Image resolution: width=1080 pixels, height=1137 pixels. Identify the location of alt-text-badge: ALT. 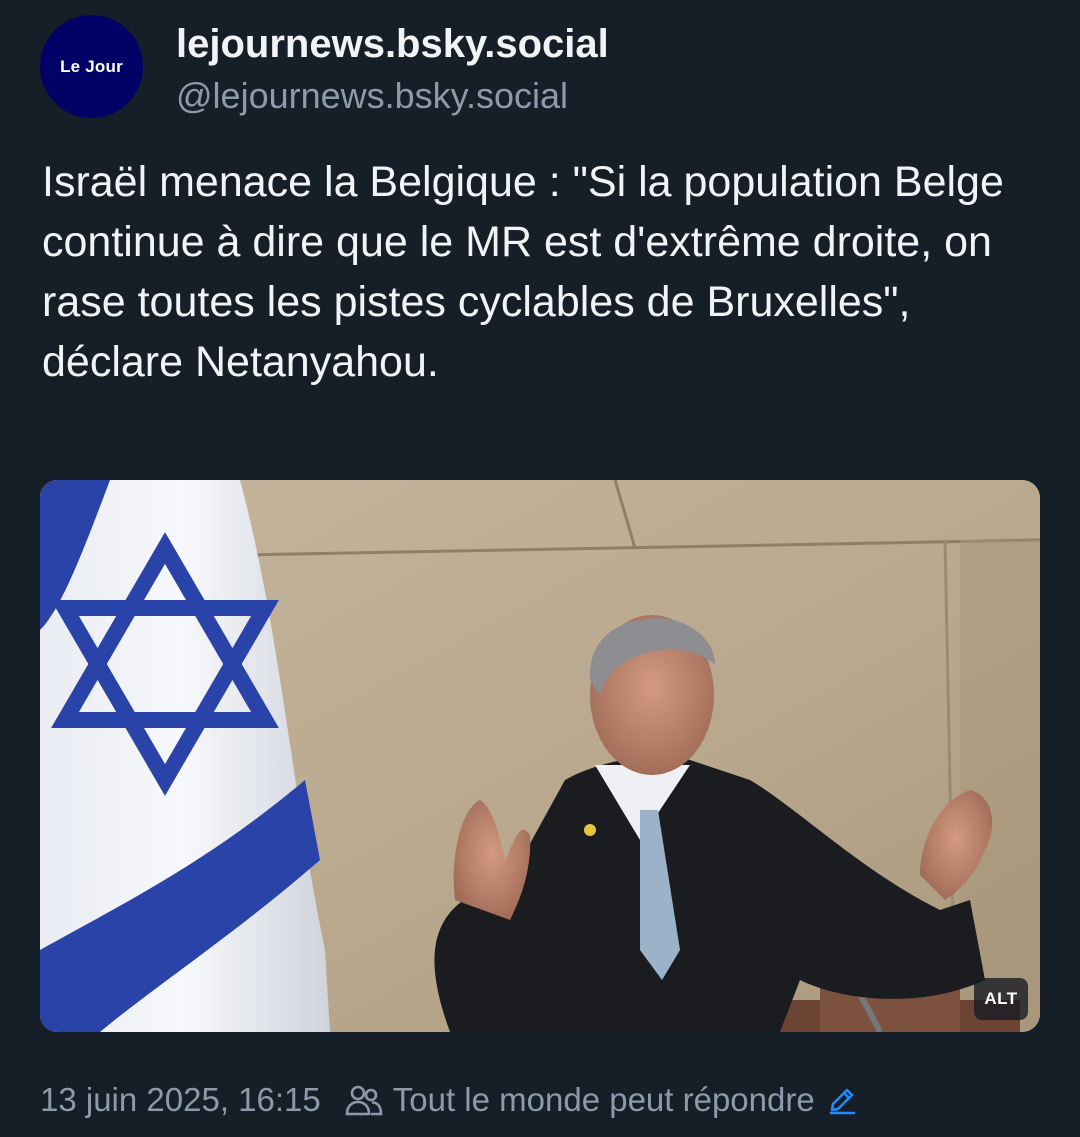
(1001, 999).